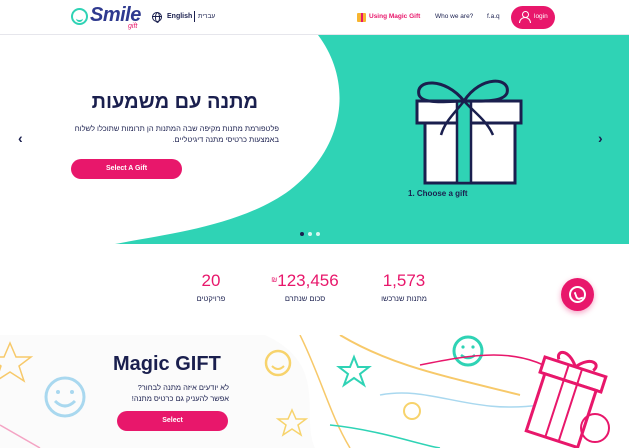 The height and width of the screenshot is (448, 629). What do you see at coordinates (157, 17) in the screenshot?
I see `globe-icon` at bounding box center [157, 17].